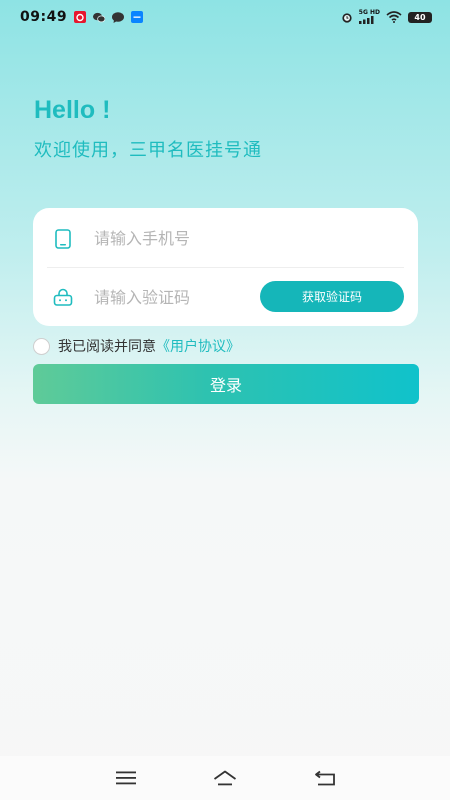 This screenshot has height=800, width=450. I want to click on zhihu-icon, so click(137, 17).